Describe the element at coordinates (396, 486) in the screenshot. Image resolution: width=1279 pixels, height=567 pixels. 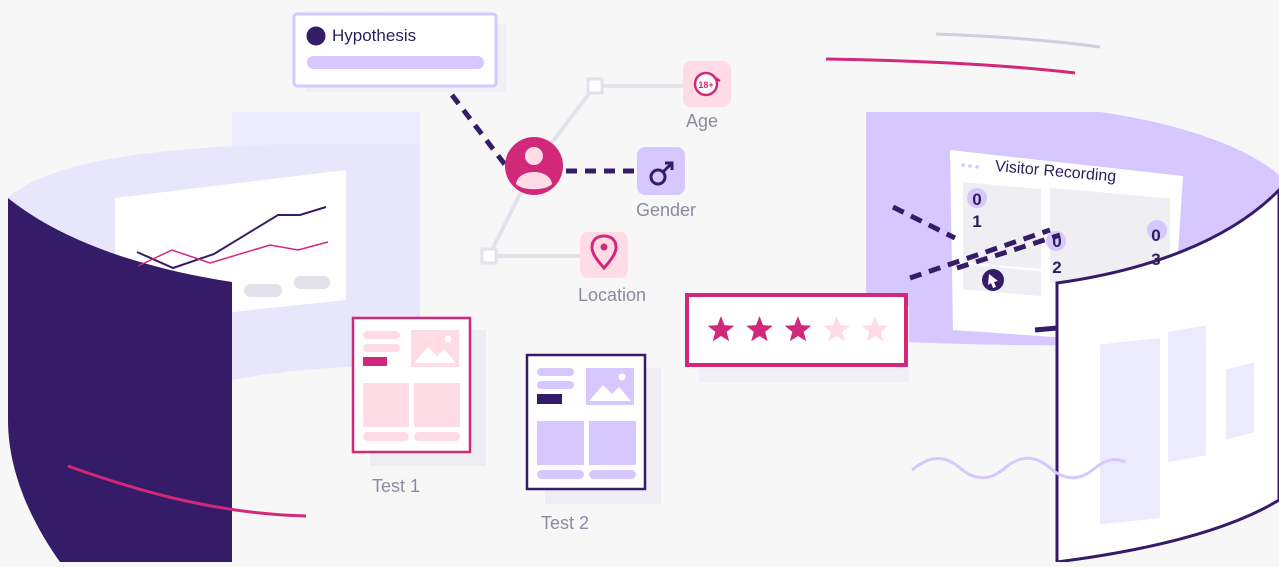
I see `test-1-label: Test 1` at that location.